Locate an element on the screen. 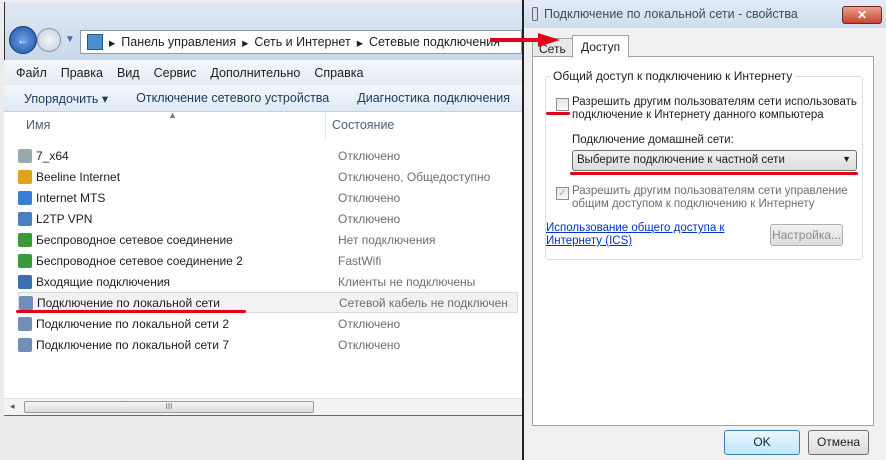  annotation-arrow-shaft is located at coordinates (515, 40).